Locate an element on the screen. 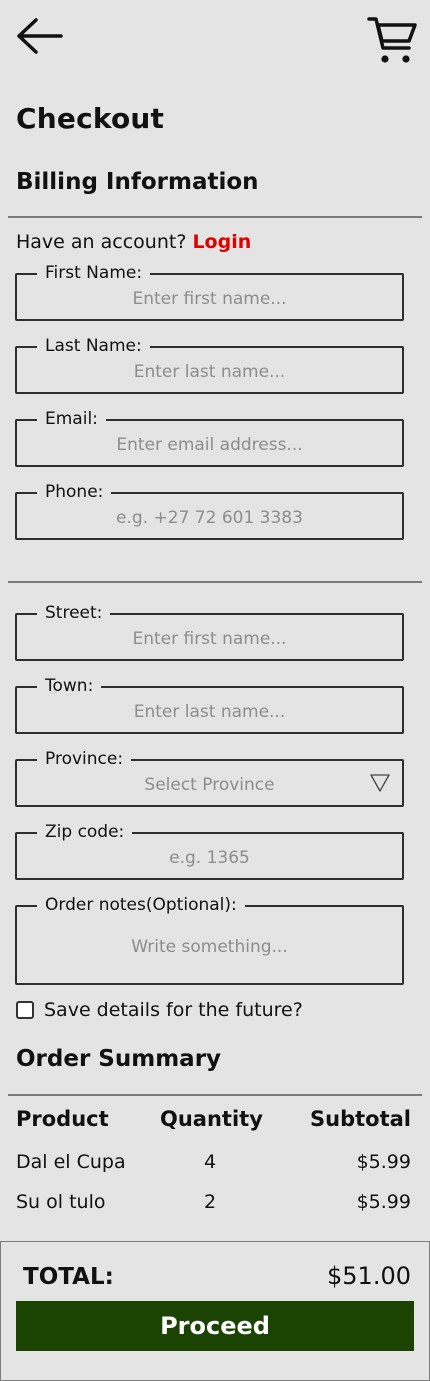  triangle-down-icon is located at coordinates (380, 783).